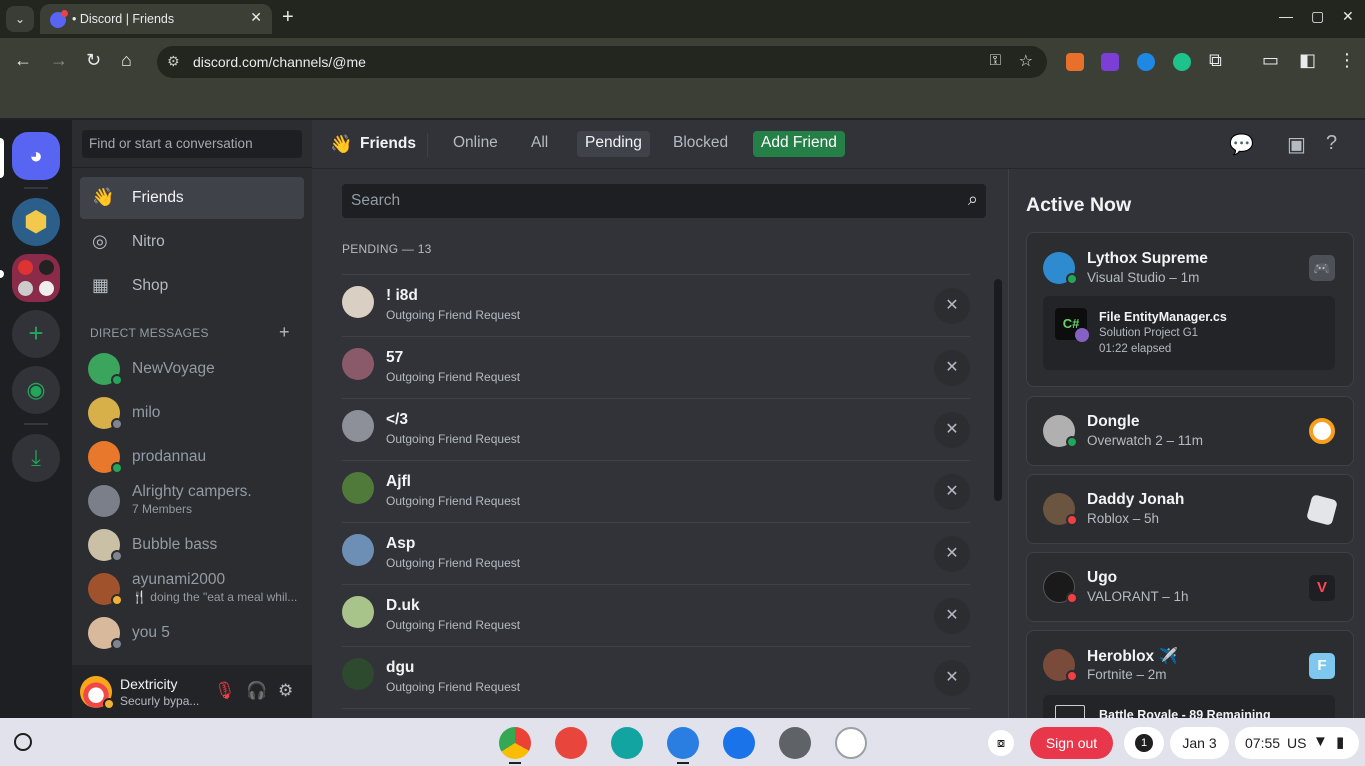  I want to click on back-arrow-icon: ←, so click(23, 60).